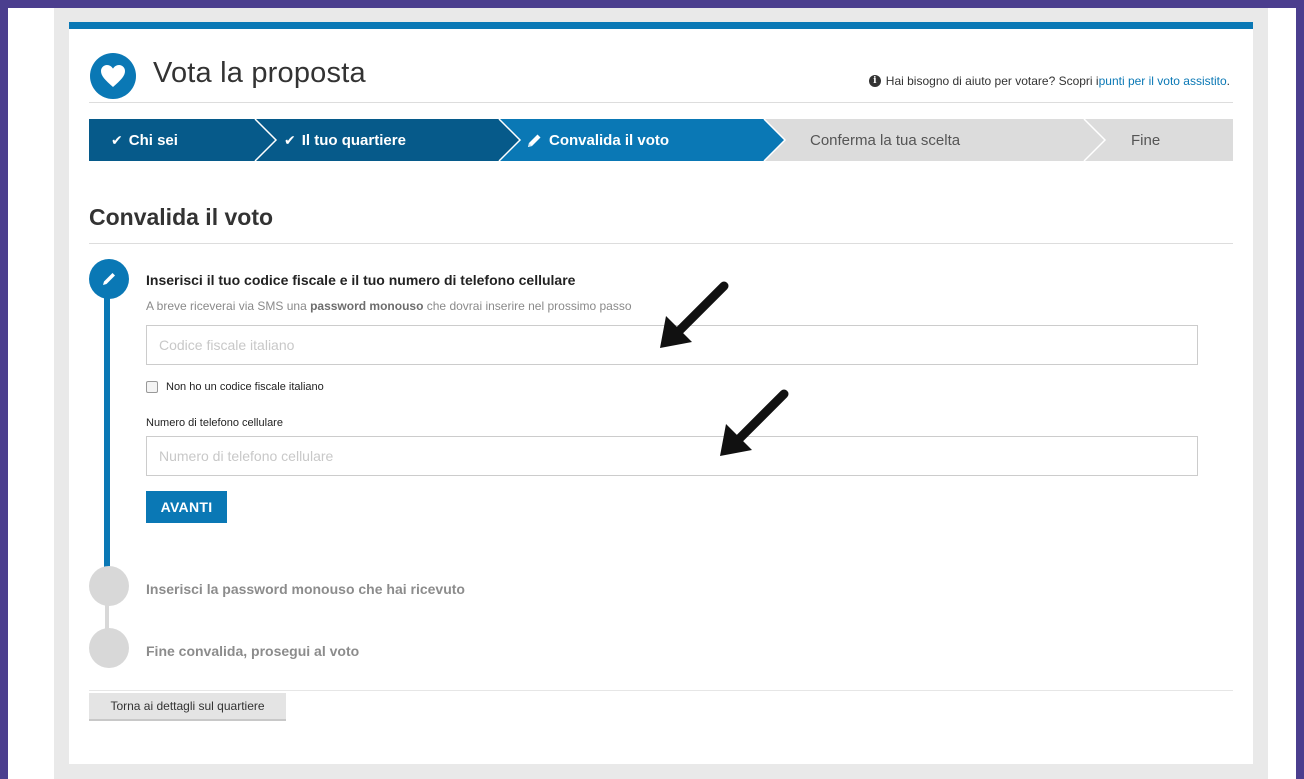 Image resolution: width=1304 pixels, height=779 pixels. Describe the element at coordinates (186, 507) in the screenshot. I see `avanti-button: AVANTI` at that location.